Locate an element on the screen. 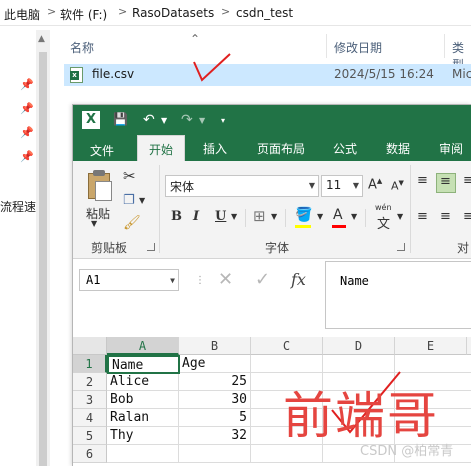 The image size is (471, 466). tab-page-layout: 页面布局 is located at coordinates (281, 148).